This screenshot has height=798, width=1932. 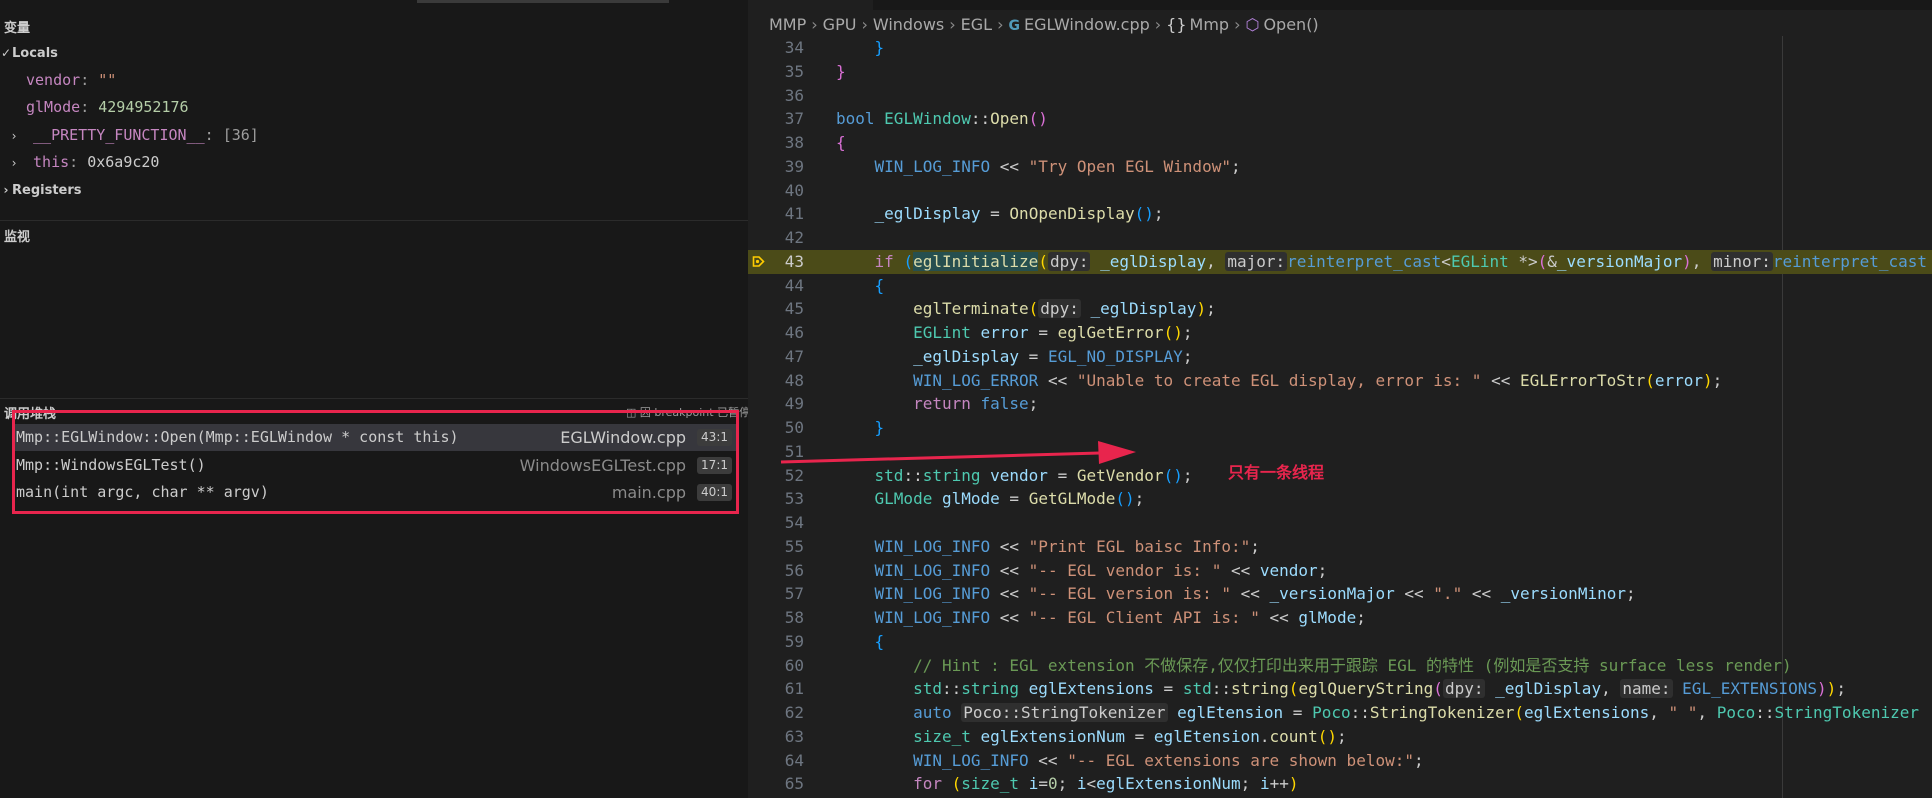 What do you see at coordinates (1290, 24) in the screenshot?
I see `breadcrumb-item: Open()` at bounding box center [1290, 24].